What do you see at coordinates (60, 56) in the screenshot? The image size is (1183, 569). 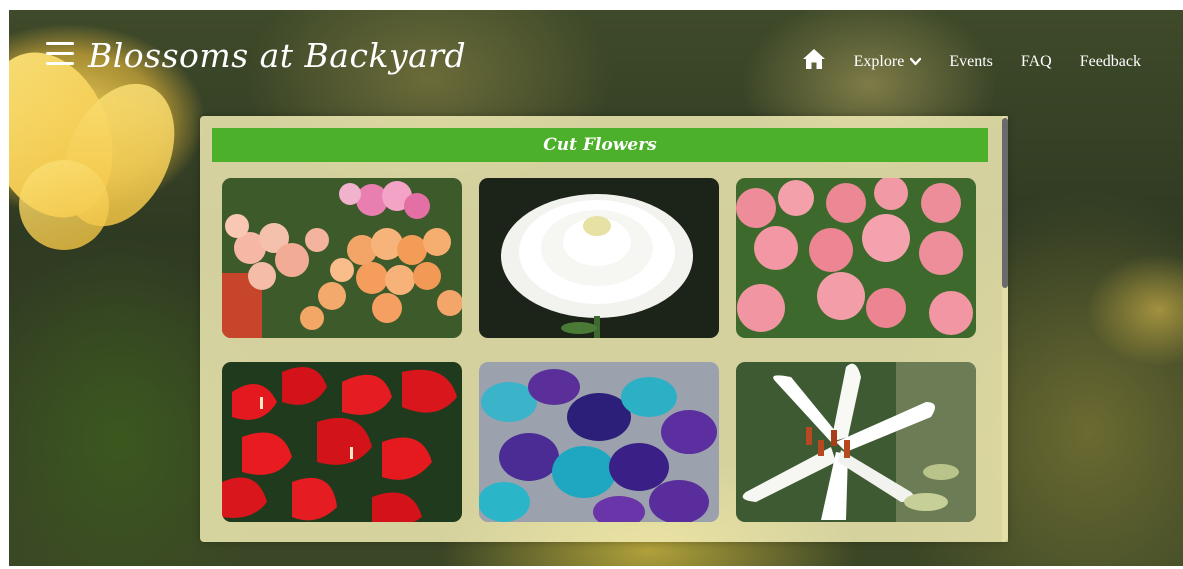 I see `hamburger-menu-icon` at bounding box center [60, 56].